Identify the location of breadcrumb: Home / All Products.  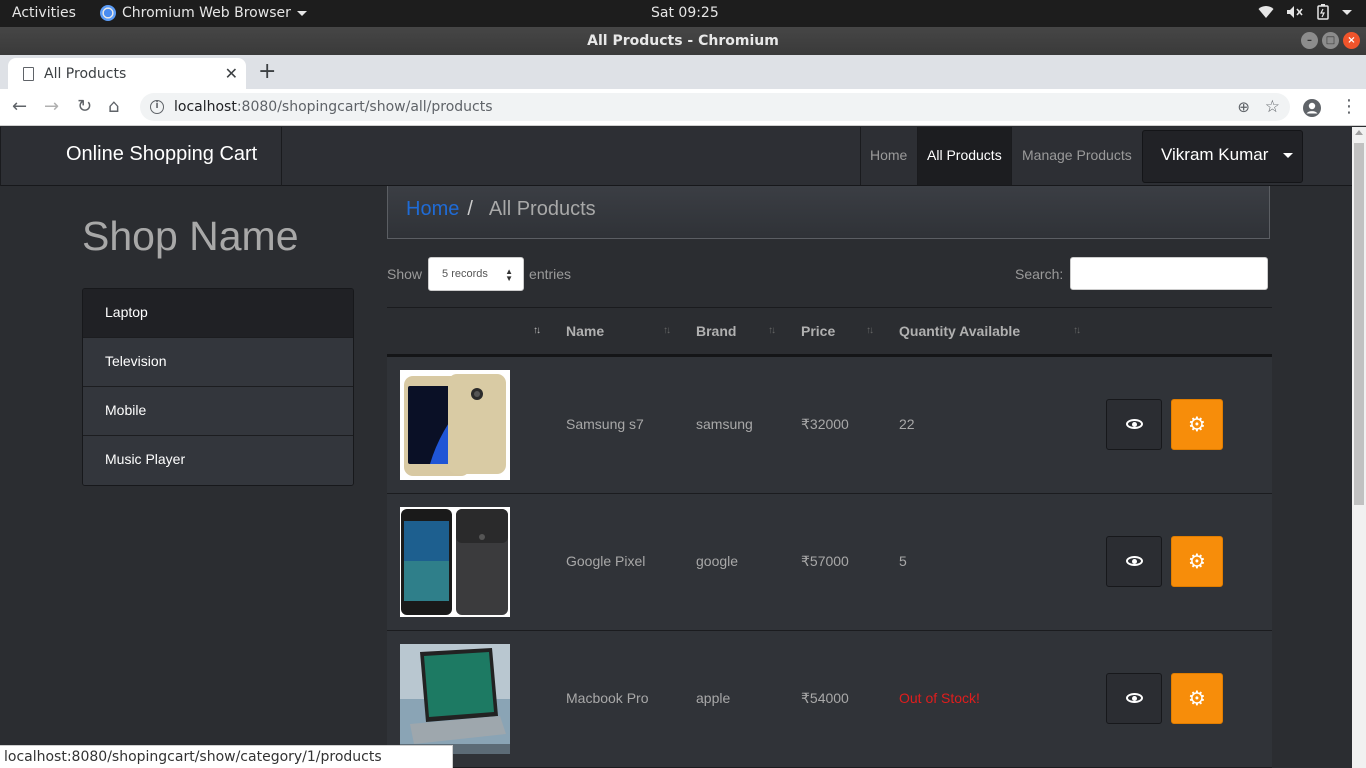
(828, 212).